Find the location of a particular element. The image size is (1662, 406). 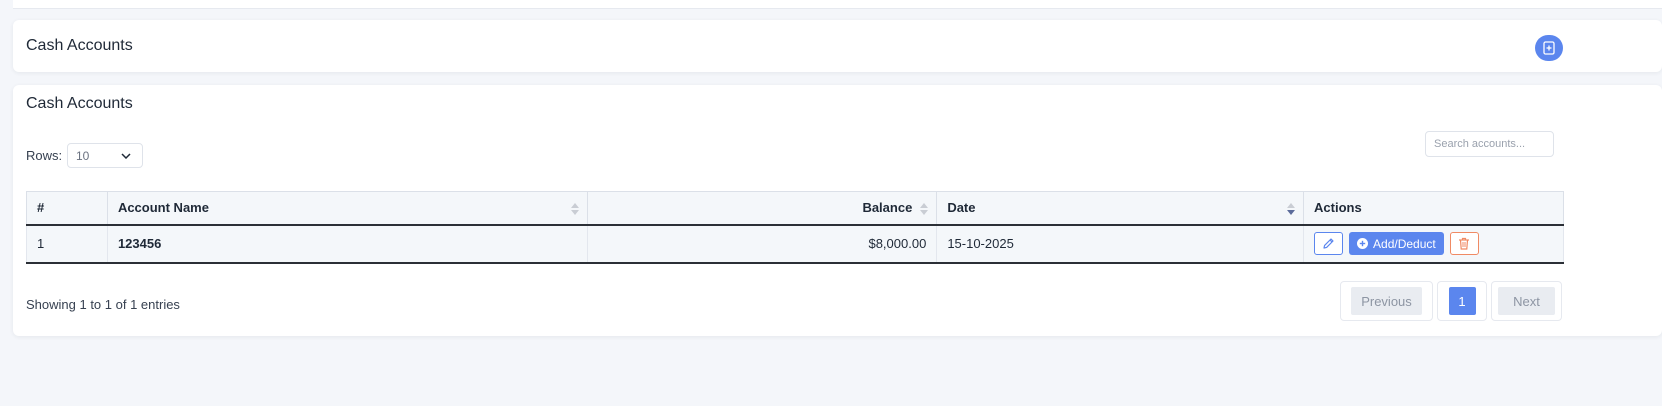

next-button: Next is located at coordinates (1526, 301).